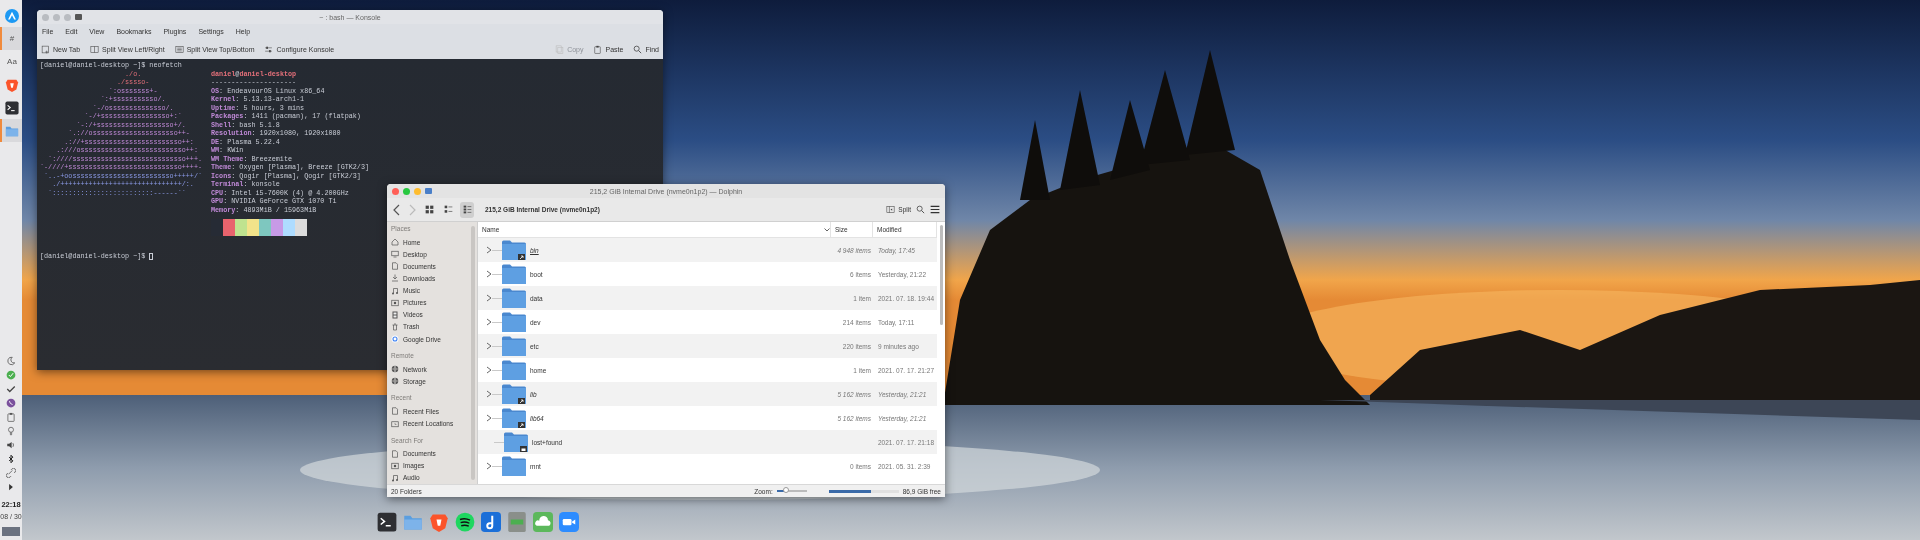  What do you see at coordinates (11, 389) in the screenshot?
I see `checkmark-icon` at bounding box center [11, 389].